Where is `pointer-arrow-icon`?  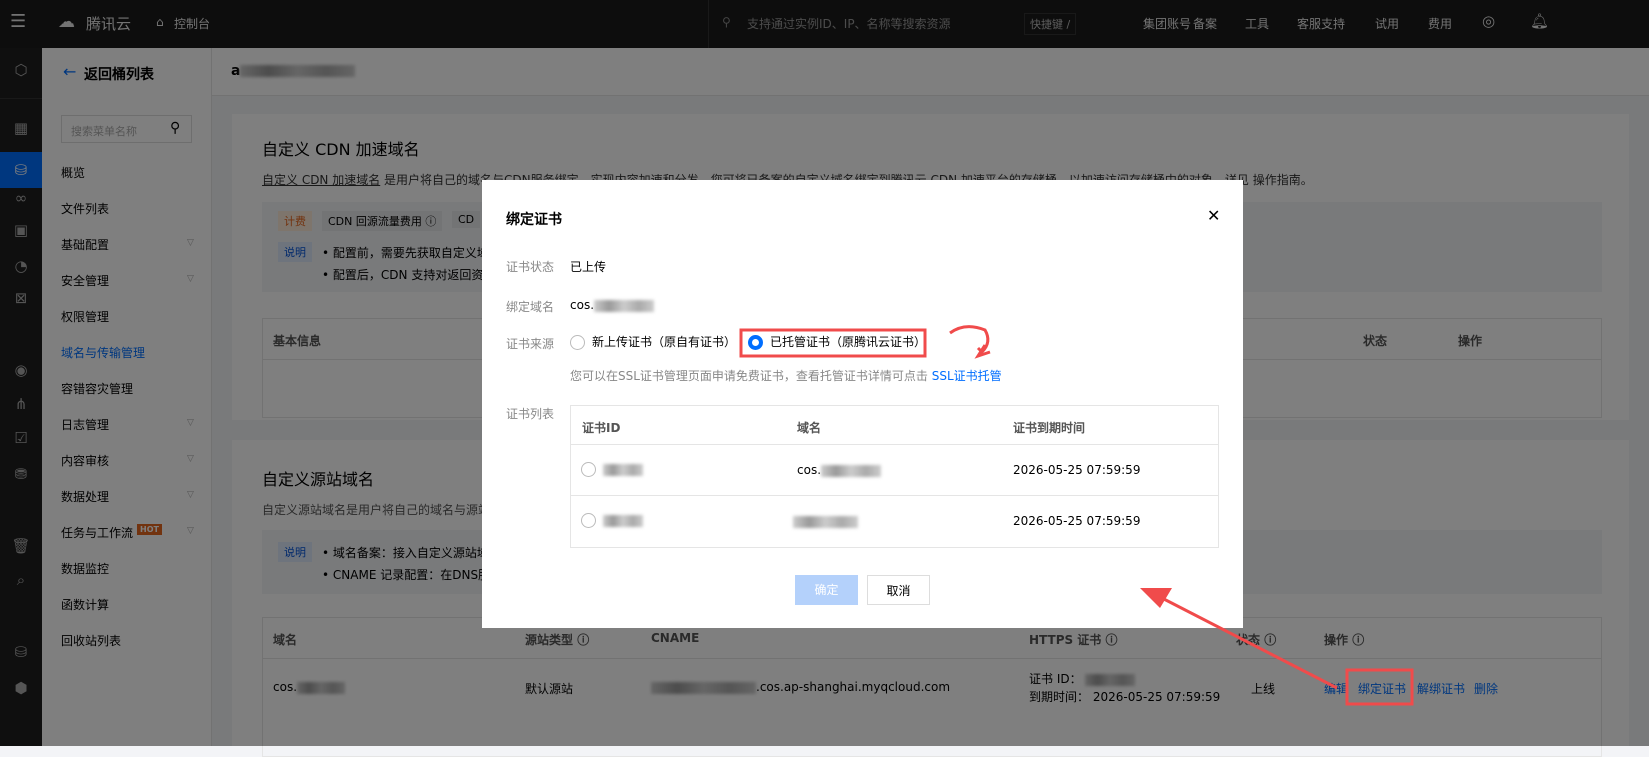
pointer-arrow-icon is located at coordinates (1247, 642).